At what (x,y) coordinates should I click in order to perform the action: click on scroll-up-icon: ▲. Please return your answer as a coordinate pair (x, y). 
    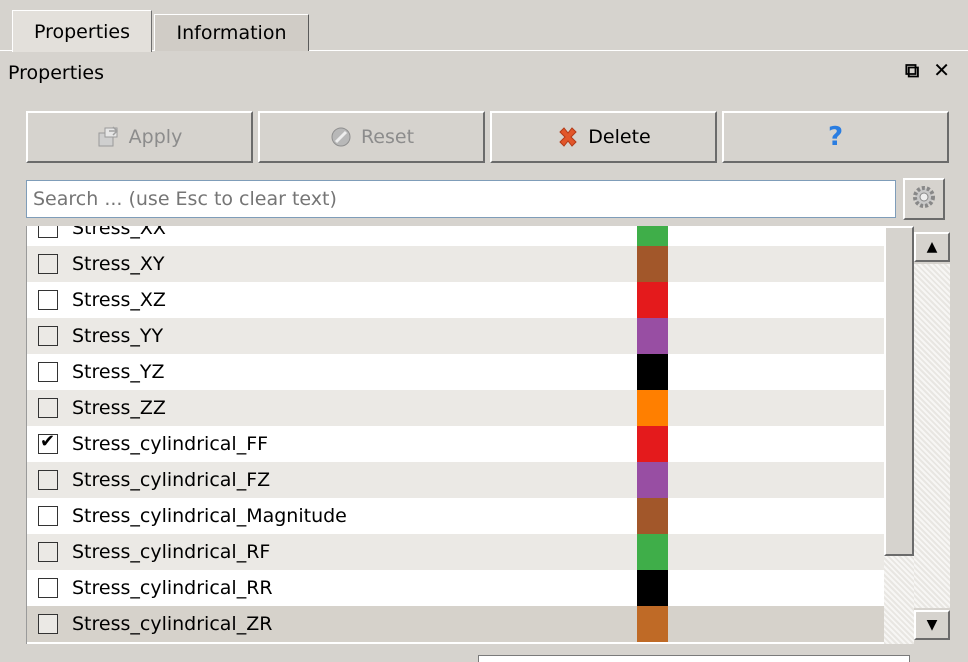
    Looking at the image, I should click on (932, 247).